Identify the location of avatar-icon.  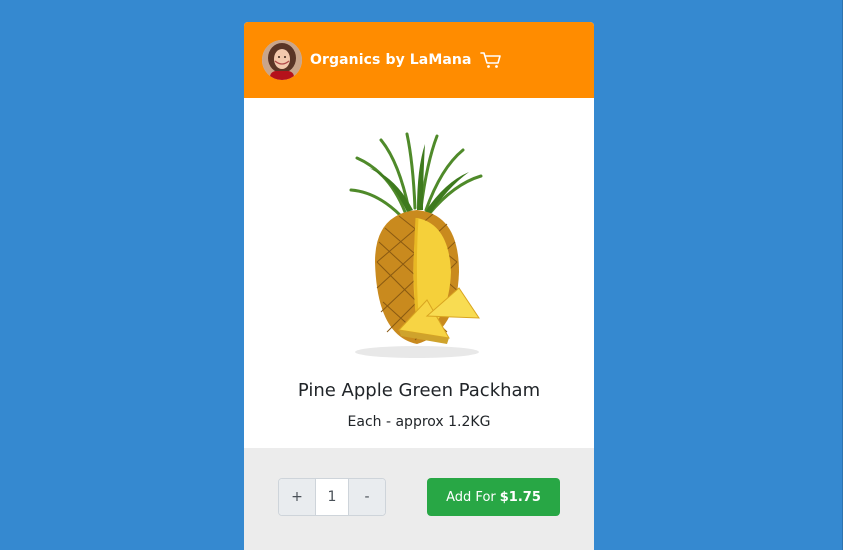
(282, 60).